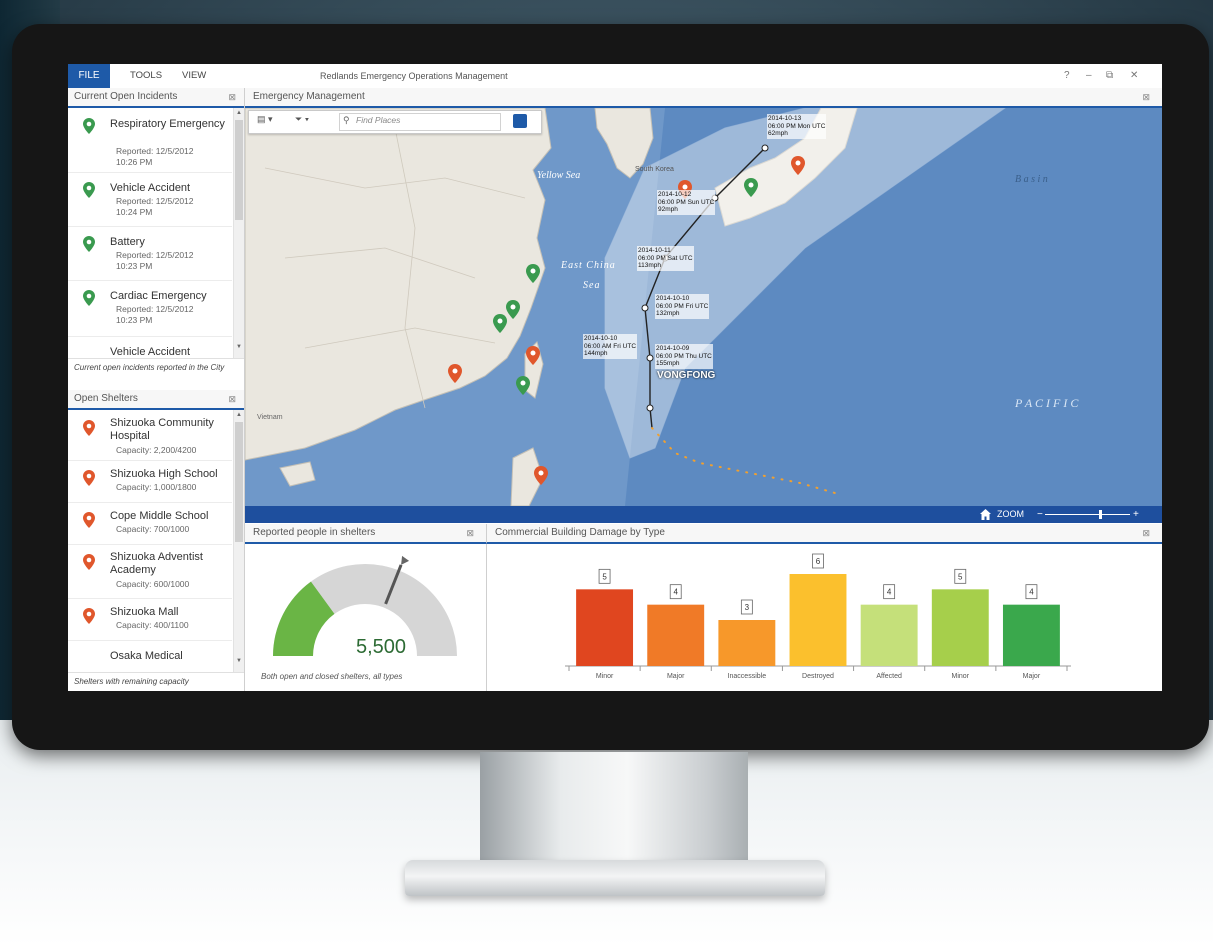 This screenshot has width=1213, height=946. Describe the element at coordinates (167, 124) in the screenshot. I see `incident-name: Respiratory Emergency` at that location.